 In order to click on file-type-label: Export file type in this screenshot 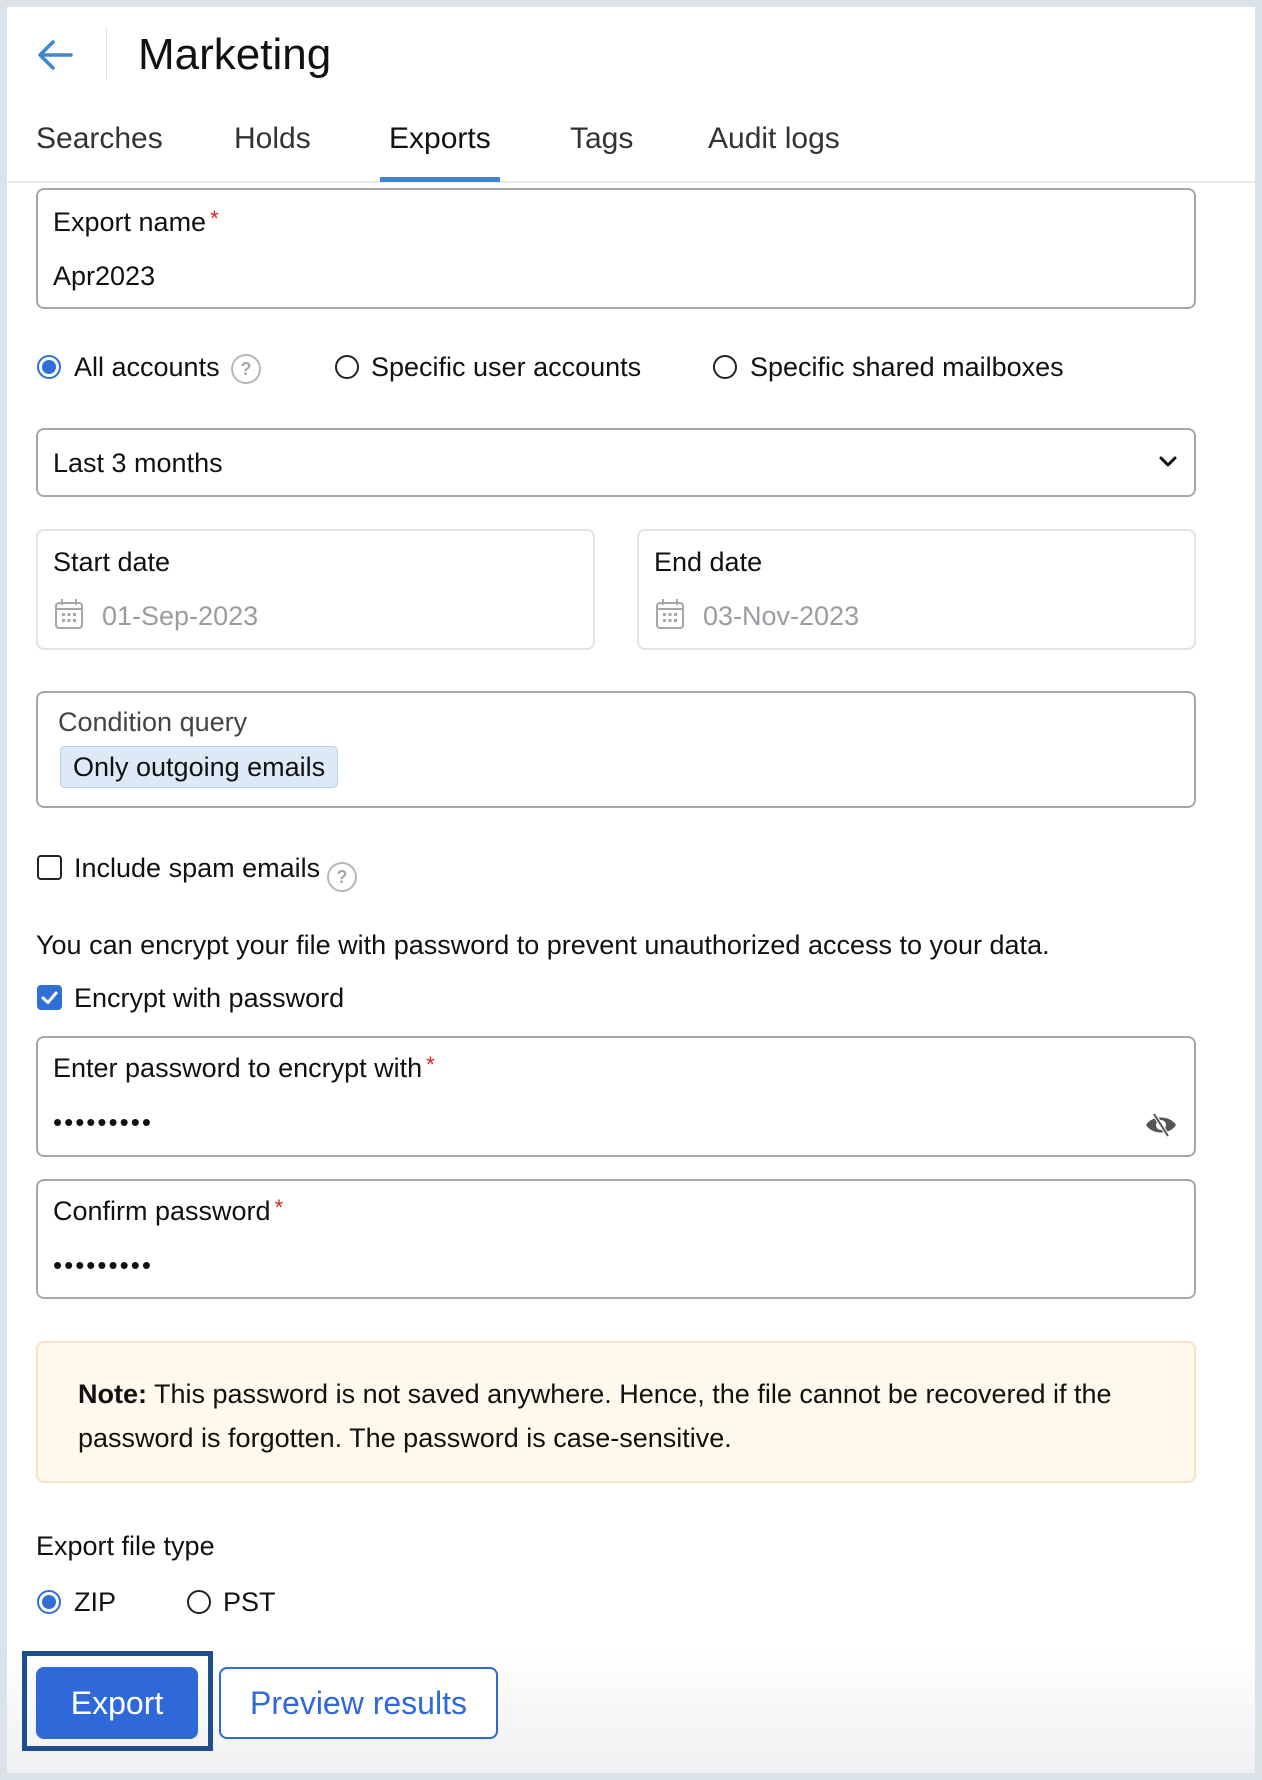, I will do `click(125, 1546)`.